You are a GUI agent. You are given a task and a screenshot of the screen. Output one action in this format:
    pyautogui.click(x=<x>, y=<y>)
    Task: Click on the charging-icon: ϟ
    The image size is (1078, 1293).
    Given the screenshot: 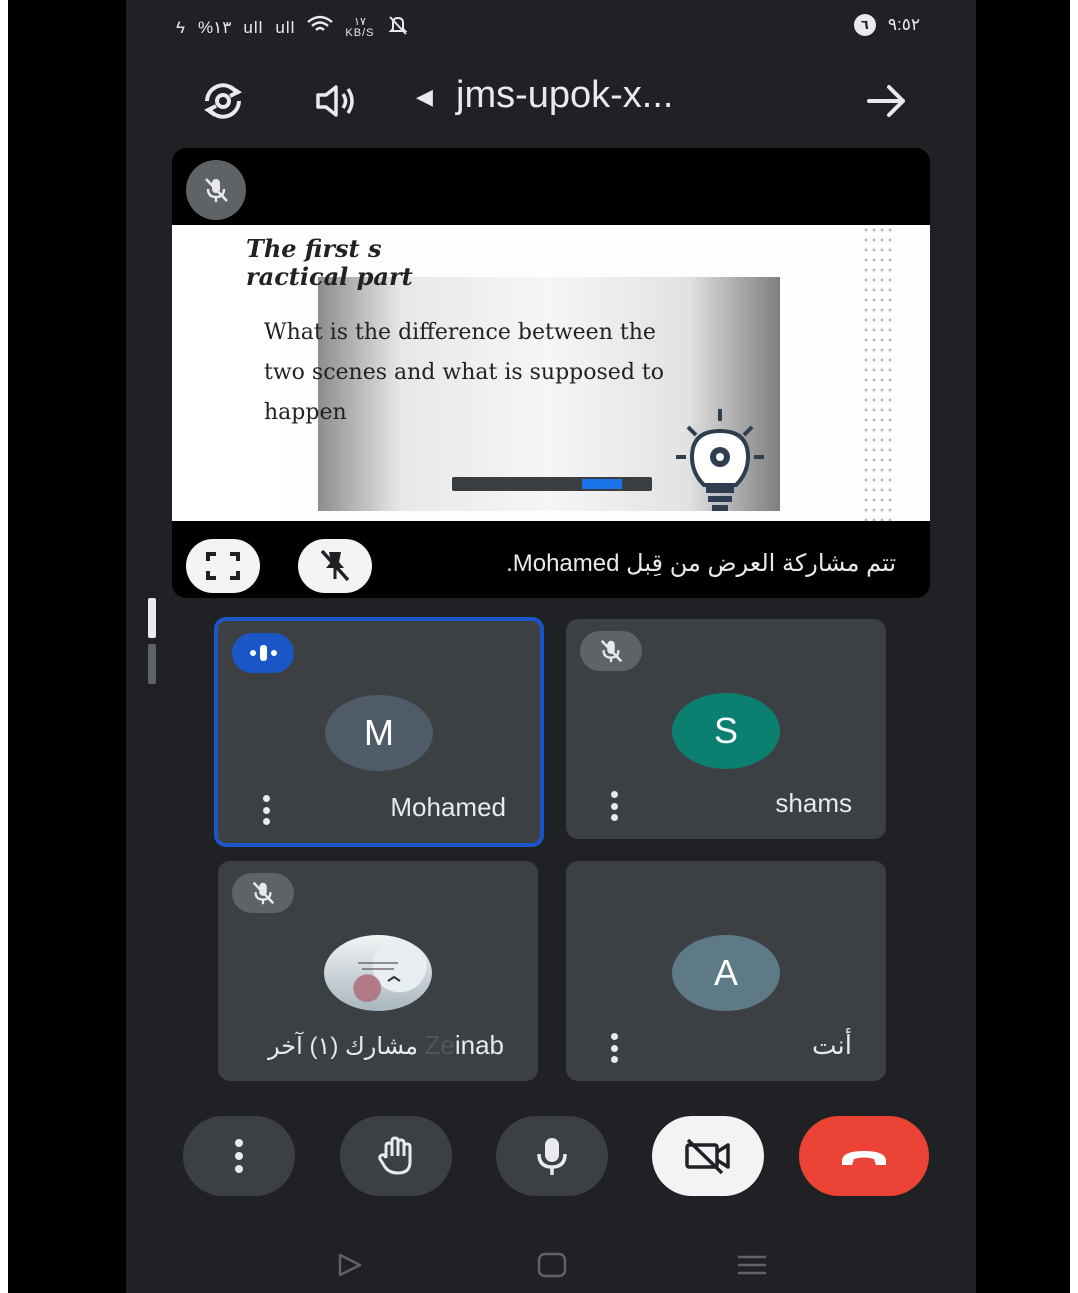 What is the action you would take?
    pyautogui.click(x=181, y=27)
    